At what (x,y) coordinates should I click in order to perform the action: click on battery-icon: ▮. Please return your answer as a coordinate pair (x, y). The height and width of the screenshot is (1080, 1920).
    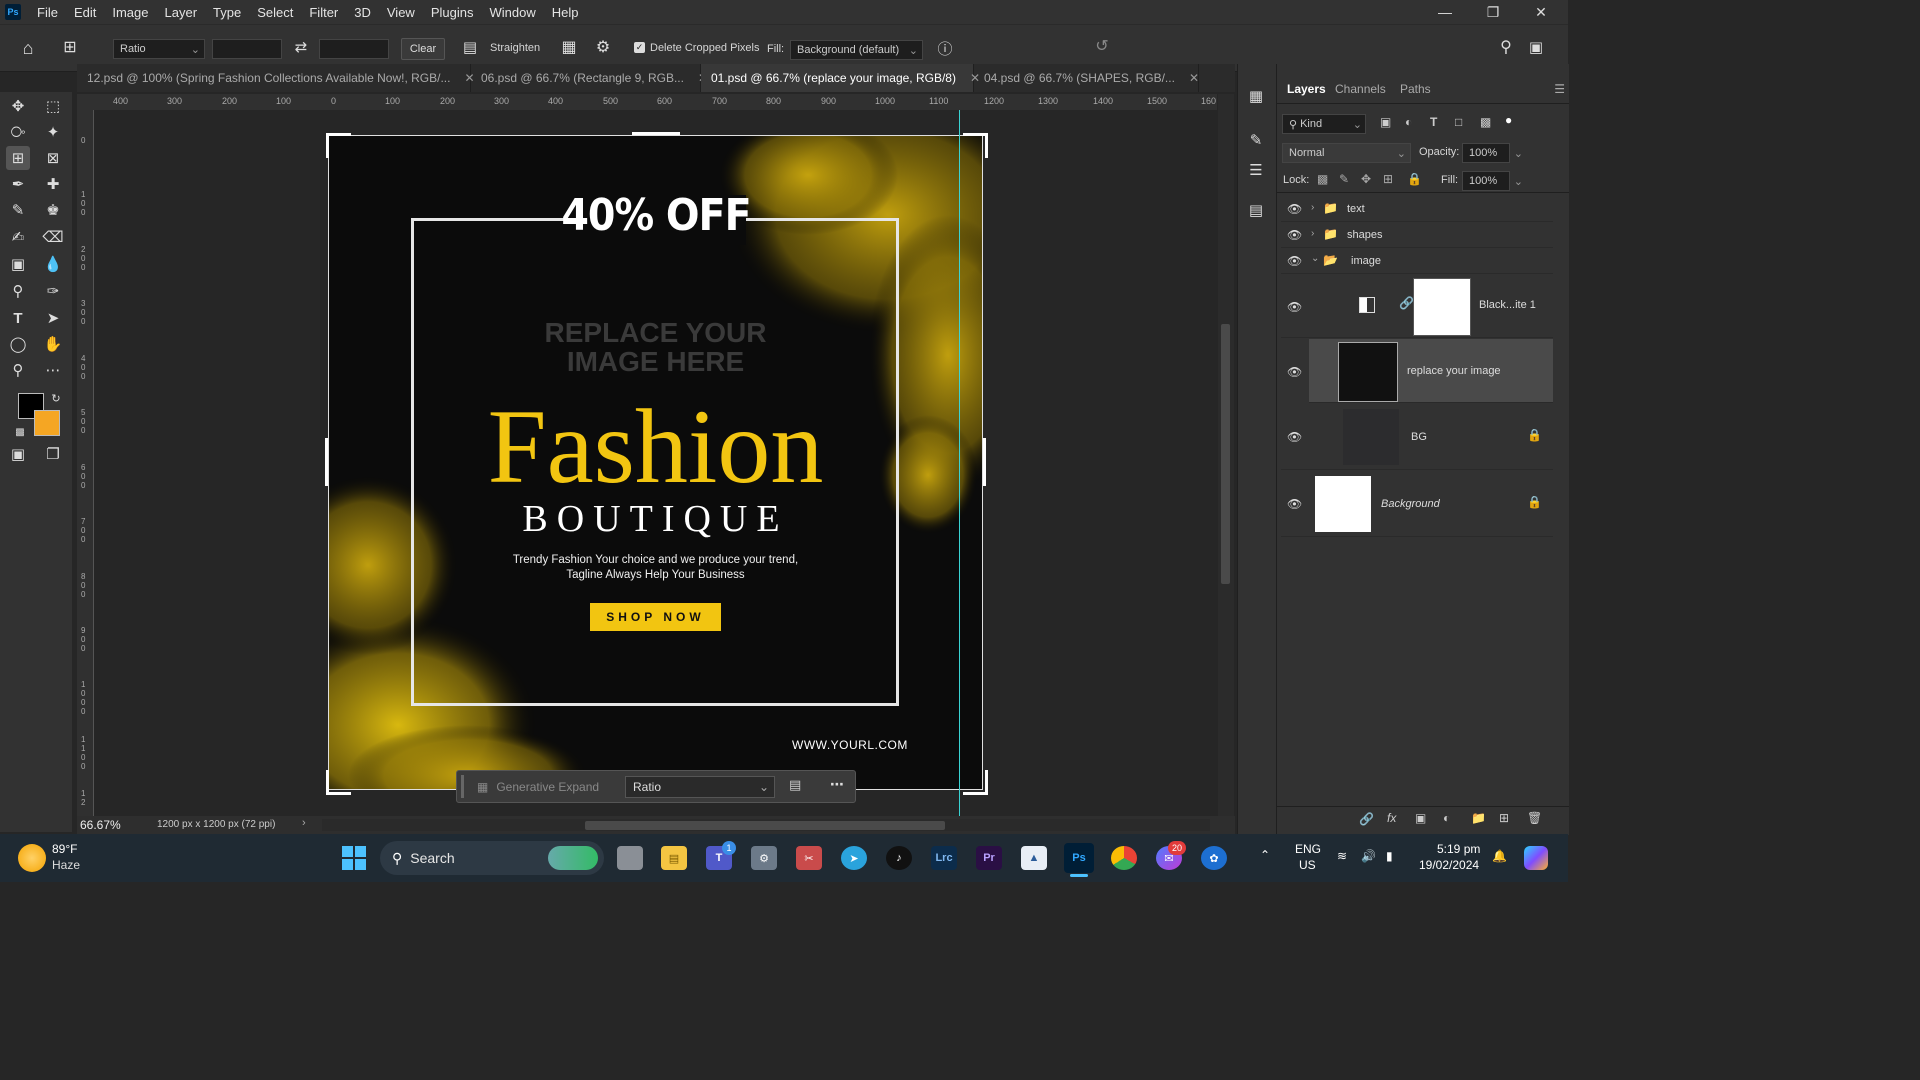
    Looking at the image, I should click on (1389, 856).